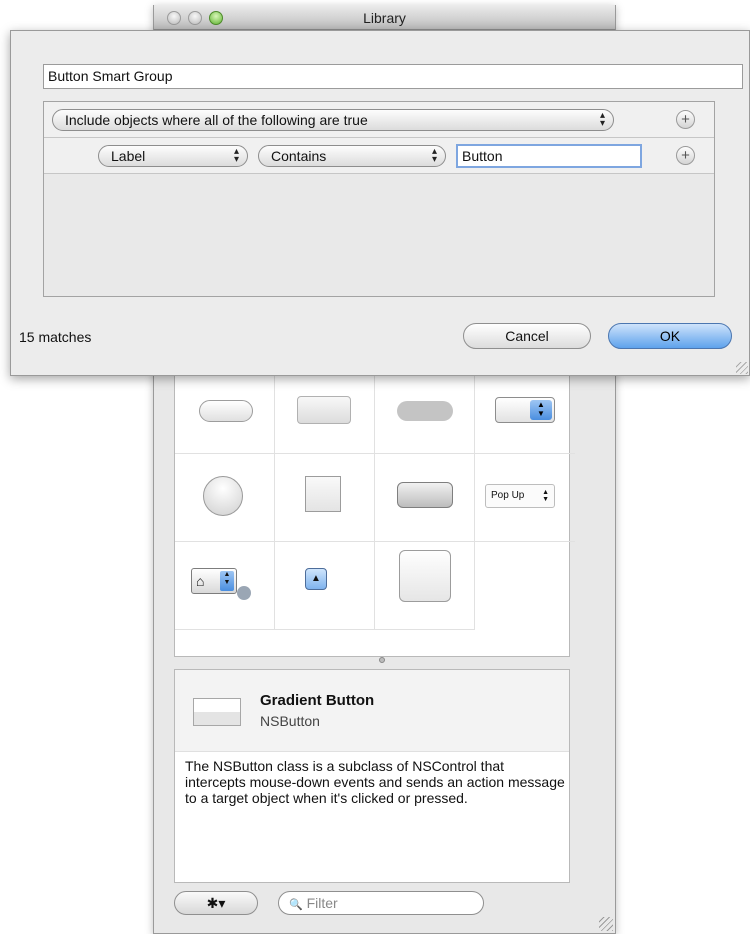 Image resolution: width=750 pixels, height=934 pixels. I want to click on match-count: 15 matches, so click(55, 337).